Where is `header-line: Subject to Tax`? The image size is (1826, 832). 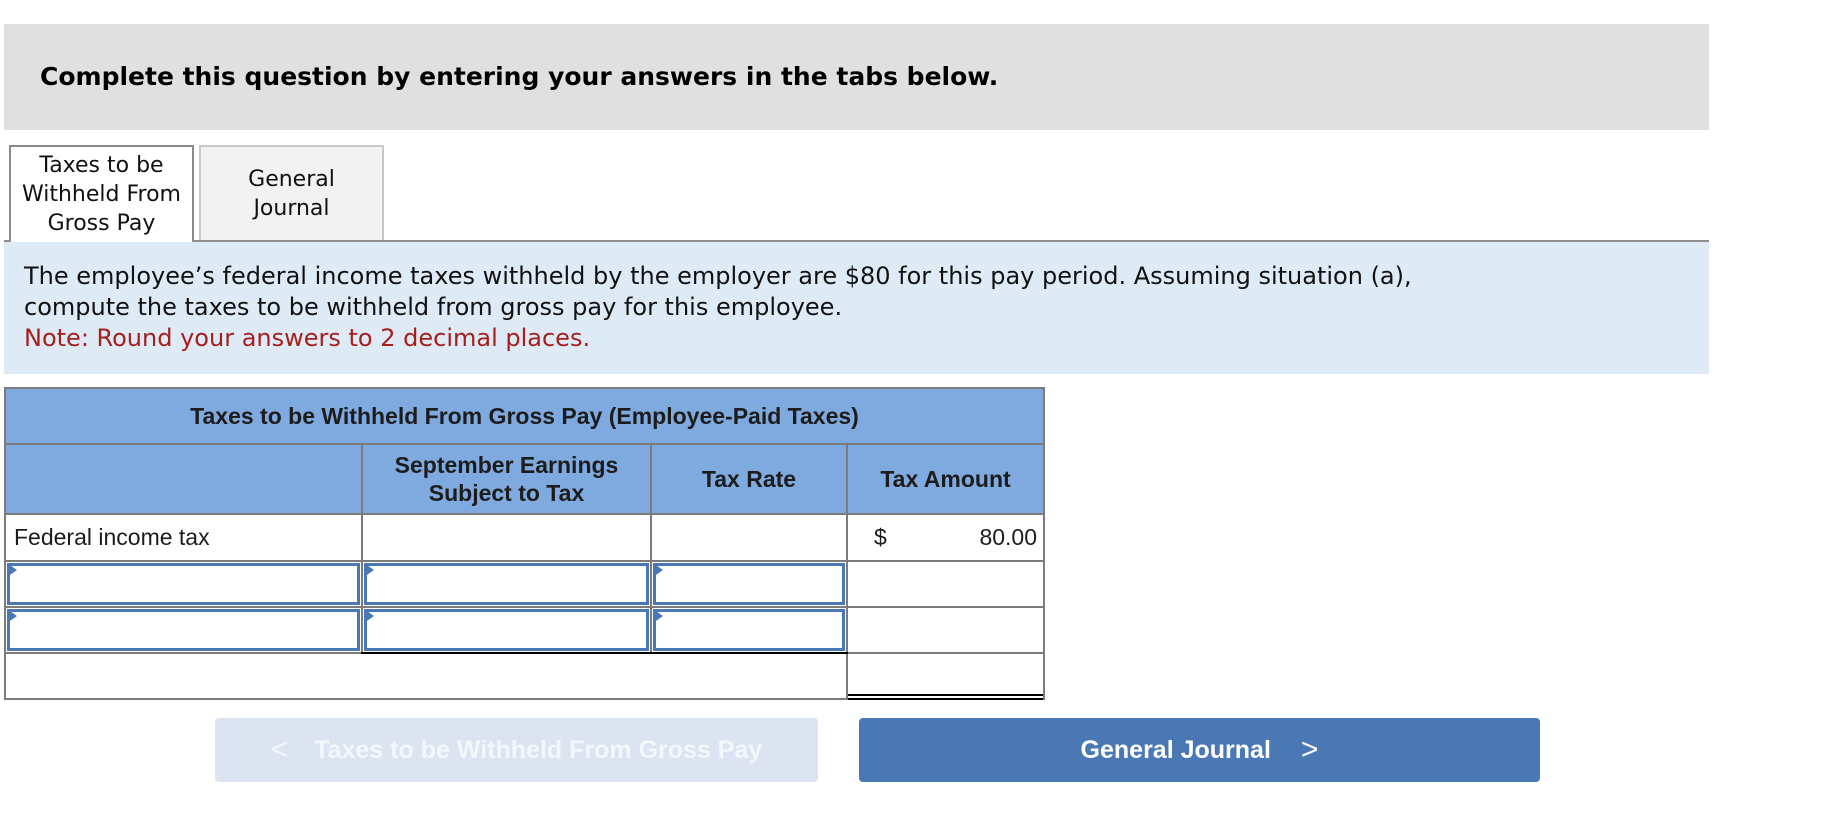
header-line: Subject to Tax is located at coordinates (506, 493).